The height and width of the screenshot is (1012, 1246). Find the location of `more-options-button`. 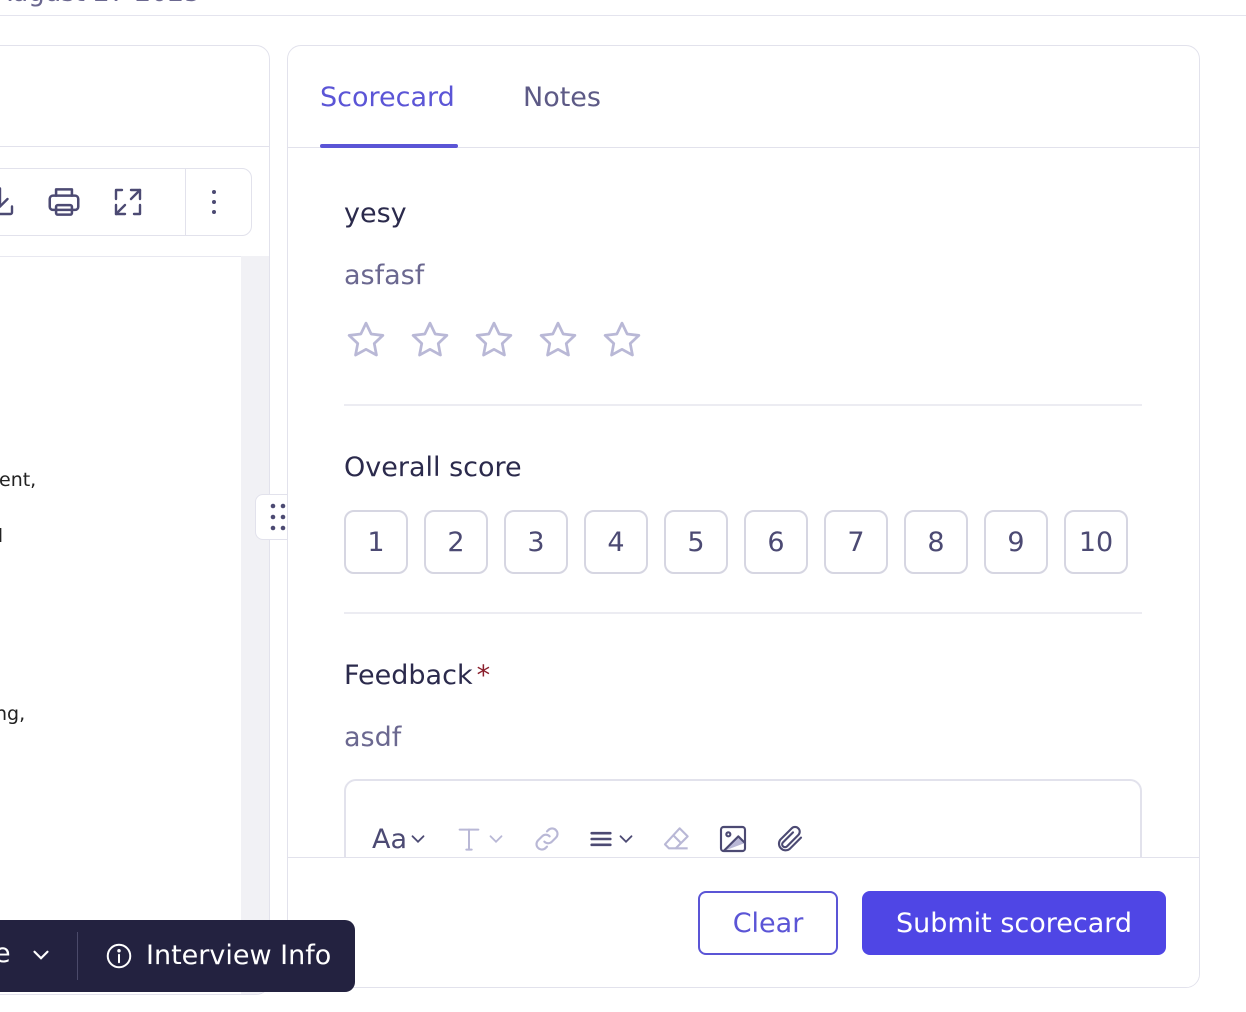

more-options-button is located at coordinates (214, 202).